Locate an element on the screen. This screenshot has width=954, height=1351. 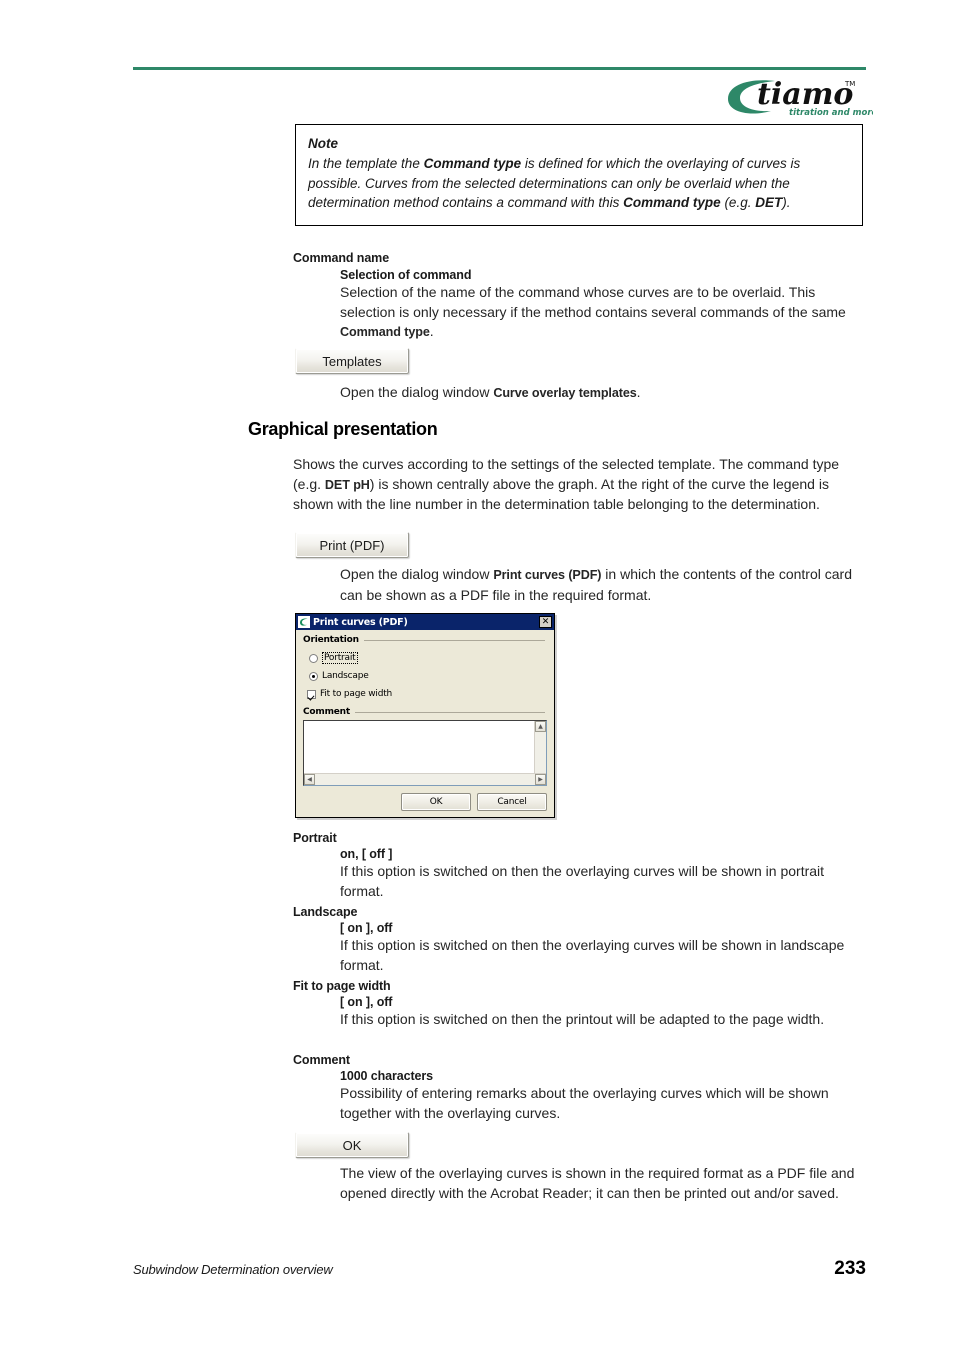
fit-to-page-width-checkbox-icon is located at coordinates (311, 694).